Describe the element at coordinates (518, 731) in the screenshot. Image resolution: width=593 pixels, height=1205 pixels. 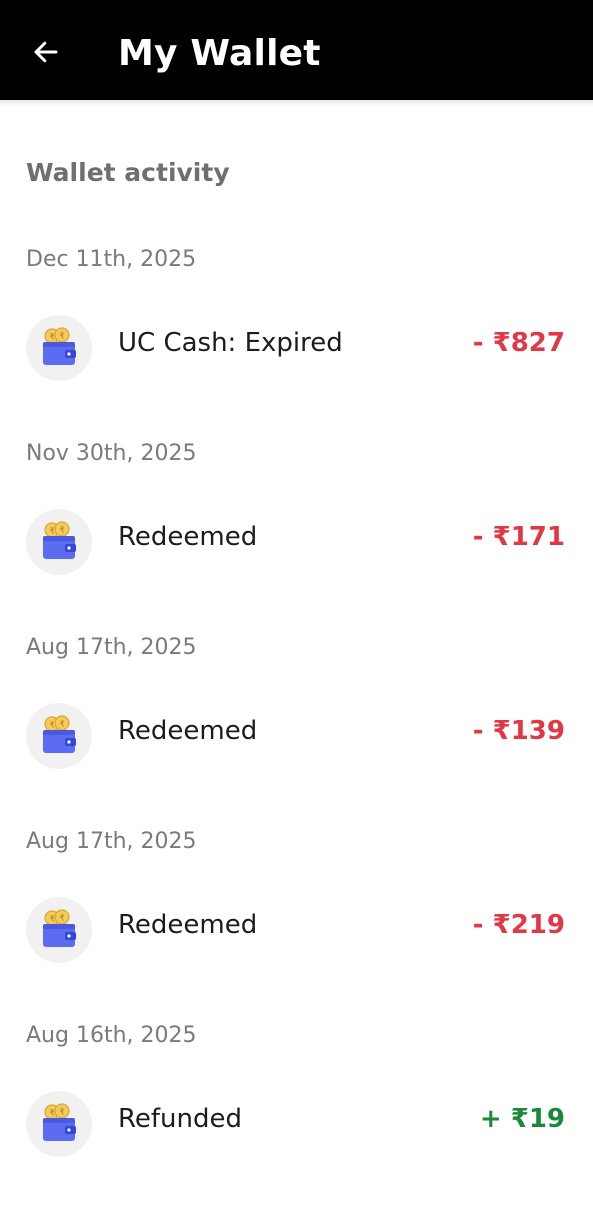
I see `activity-amount: - ₹139` at that location.